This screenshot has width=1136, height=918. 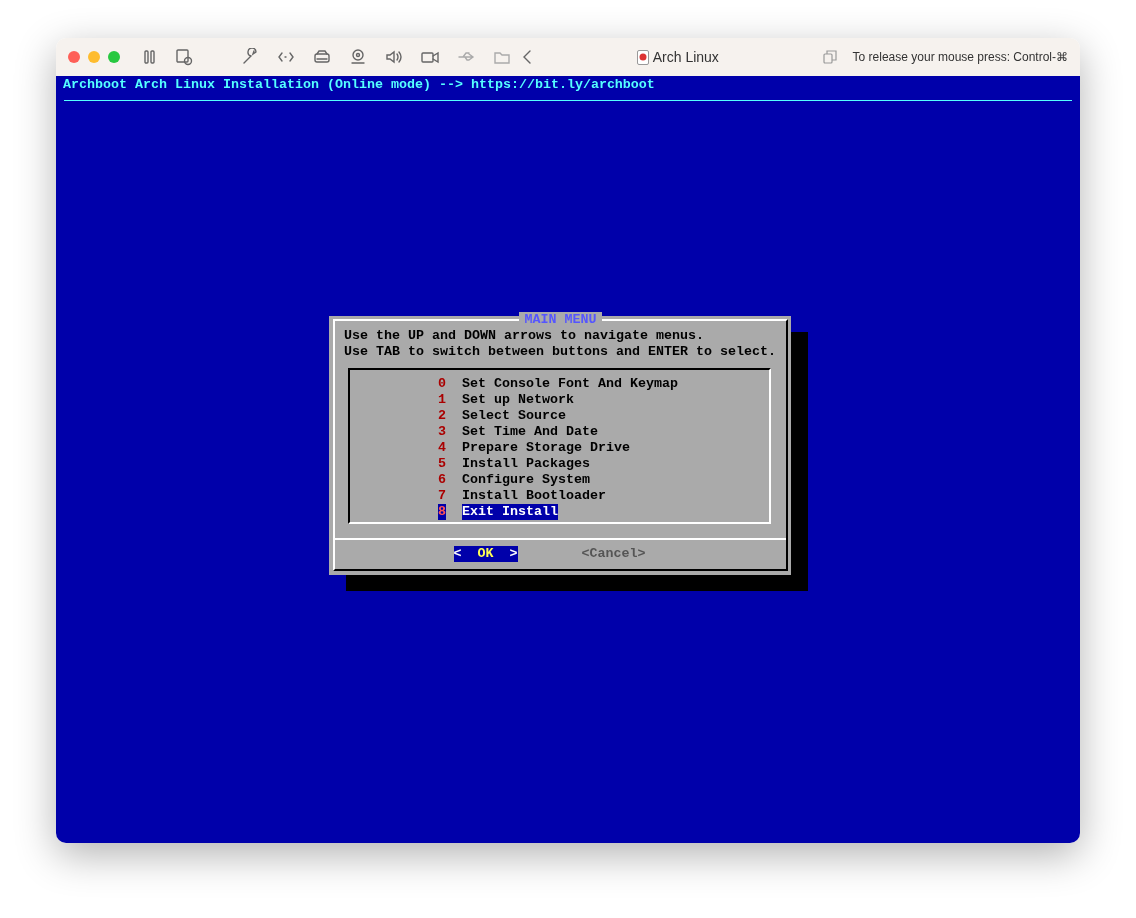 I want to click on menu-item: Prepare Storage Drive, so click(x=546, y=448).